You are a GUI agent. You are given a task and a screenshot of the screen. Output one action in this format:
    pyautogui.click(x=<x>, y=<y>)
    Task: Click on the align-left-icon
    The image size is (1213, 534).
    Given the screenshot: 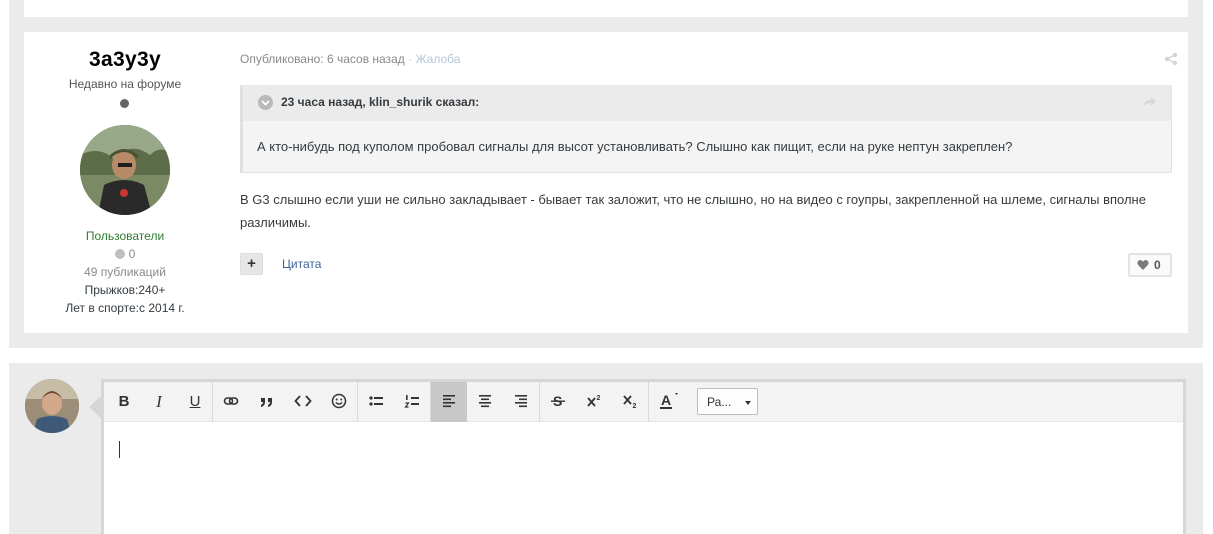 What is the action you would take?
    pyautogui.click(x=449, y=401)
    